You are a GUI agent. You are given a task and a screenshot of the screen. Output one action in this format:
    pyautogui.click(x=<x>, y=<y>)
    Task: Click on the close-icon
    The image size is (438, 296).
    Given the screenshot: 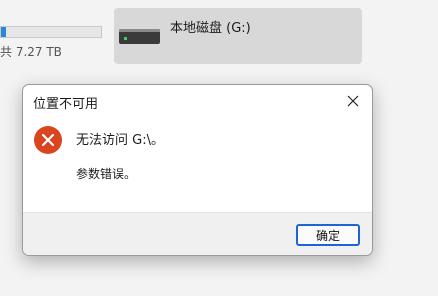 What is the action you would take?
    pyautogui.click(x=353, y=101)
    